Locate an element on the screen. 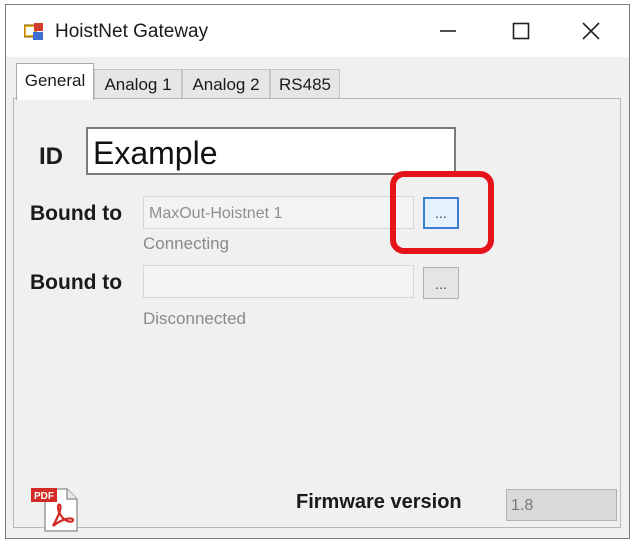 The image size is (636, 545). tab-strip: General Analog 1 Analog 2 RS485 is located at coordinates (317, 78).